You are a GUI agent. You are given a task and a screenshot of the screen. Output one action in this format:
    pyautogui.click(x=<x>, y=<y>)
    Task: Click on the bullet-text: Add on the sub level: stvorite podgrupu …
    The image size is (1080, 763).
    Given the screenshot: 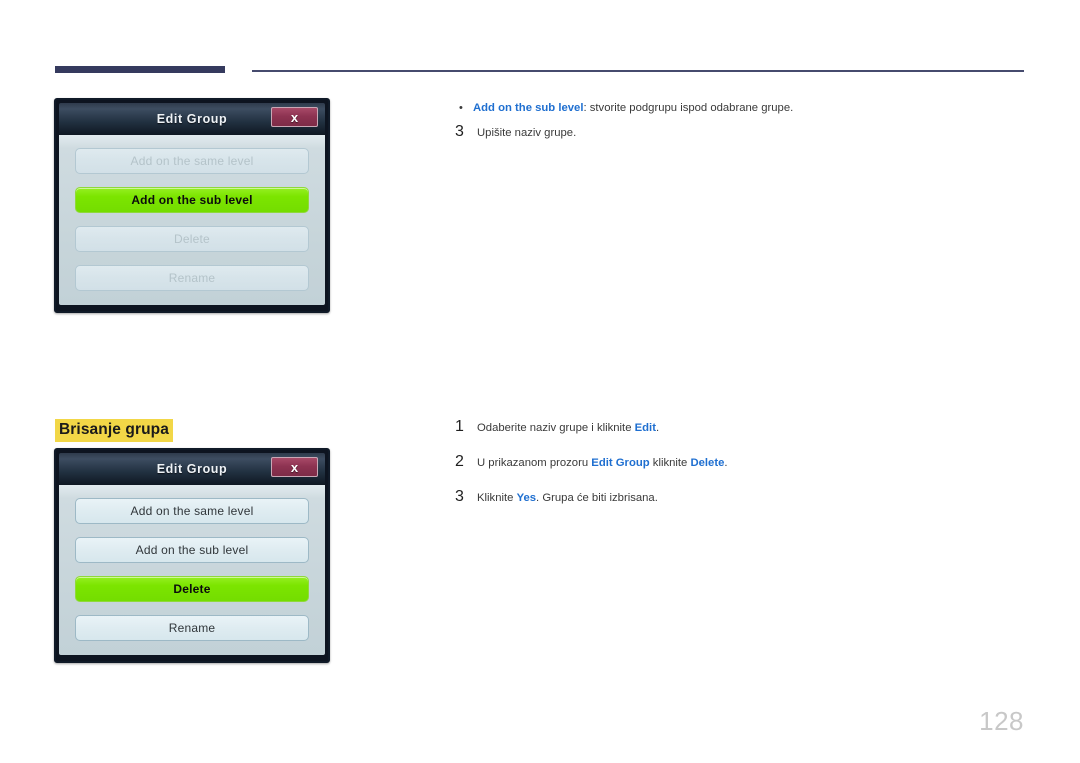 What is the action you would take?
    pyautogui.click(x=633, y=108)
    